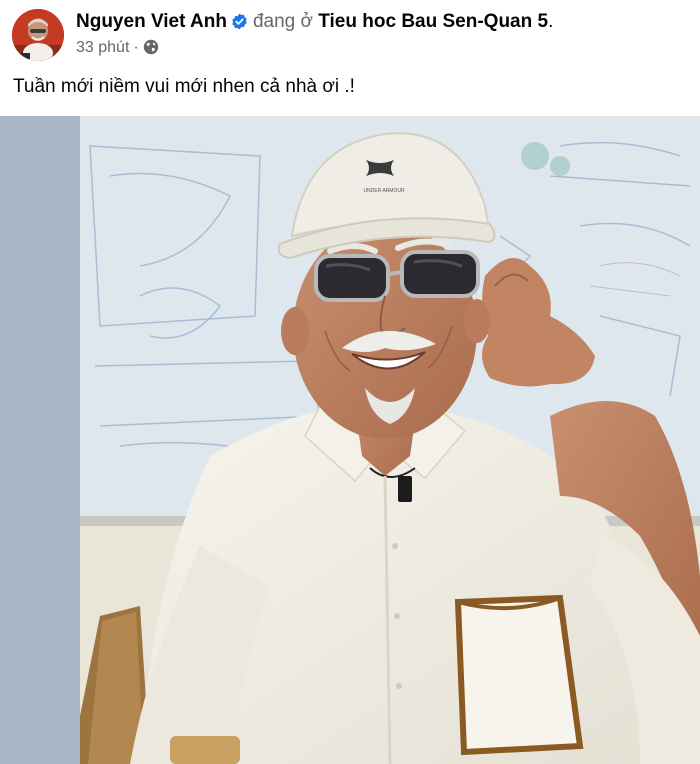  What do you see at coordinates (184, 86) in the screenshot?
I see `post-text: Tuần mới niềm vui mới nhen cả nhà ơi .!` at bounding box center [184, 86].